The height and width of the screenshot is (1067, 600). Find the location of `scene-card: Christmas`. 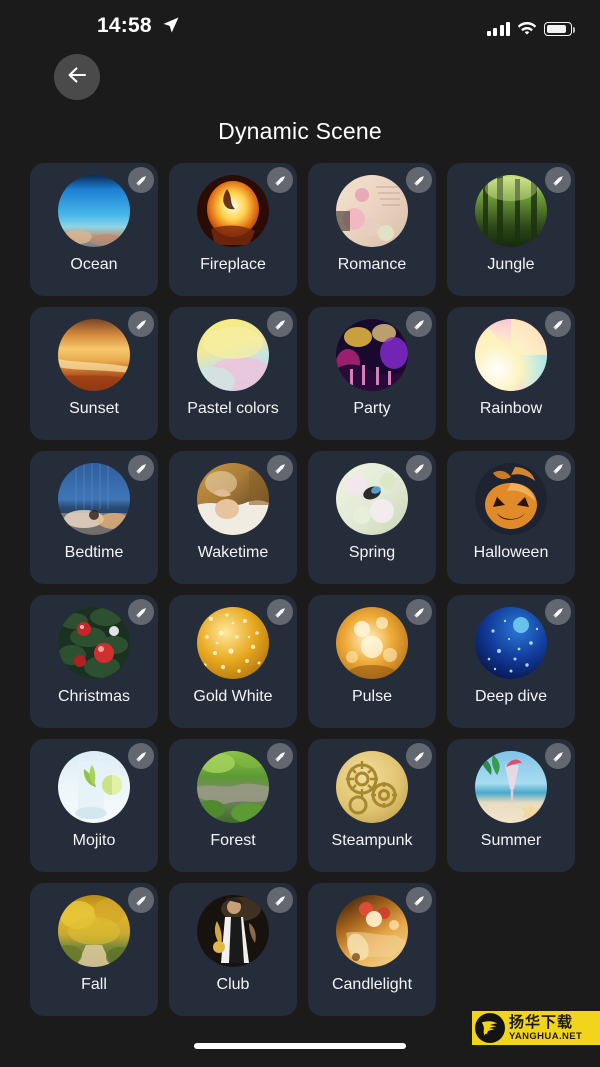

scene-card: Christmas is located at coordinates (94, 661).